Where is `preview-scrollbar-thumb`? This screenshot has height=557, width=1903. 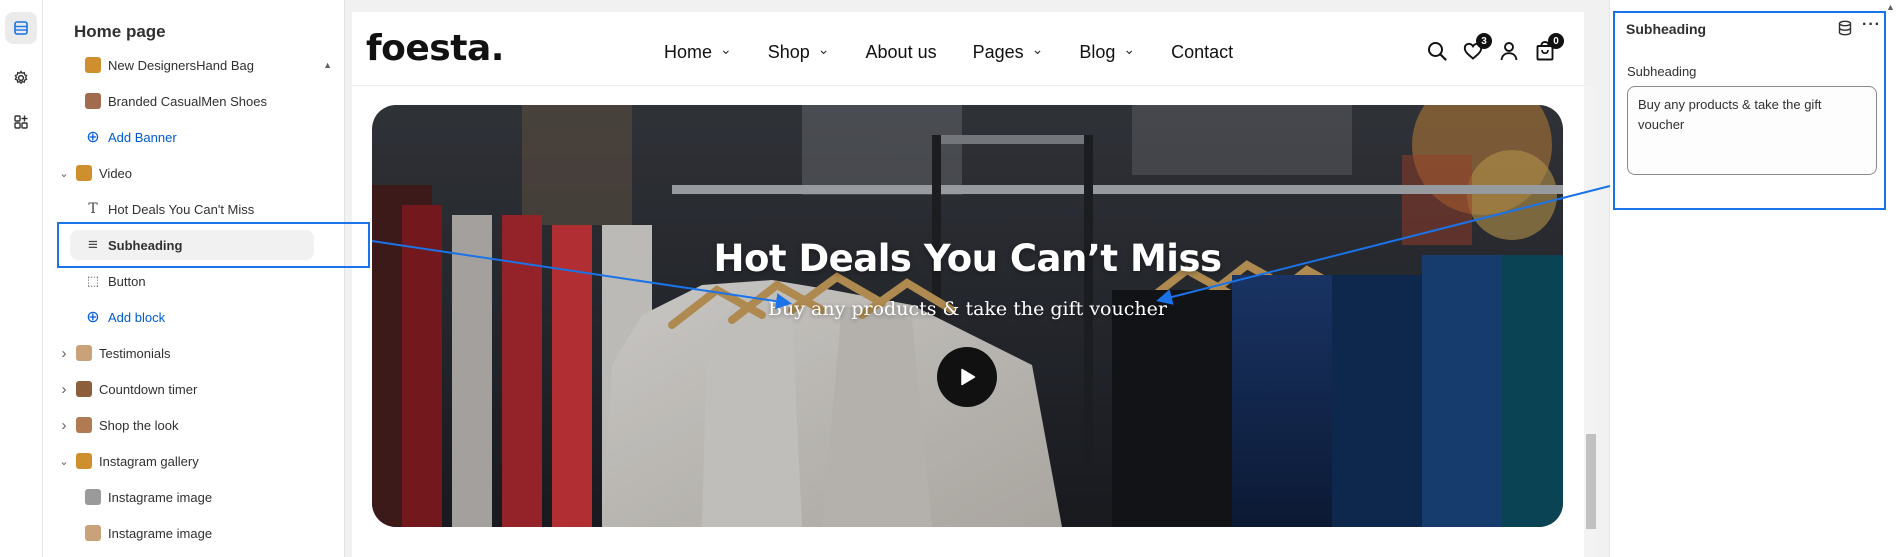 preview-scrollbar-thumb is located at coordinates (1591, 481).